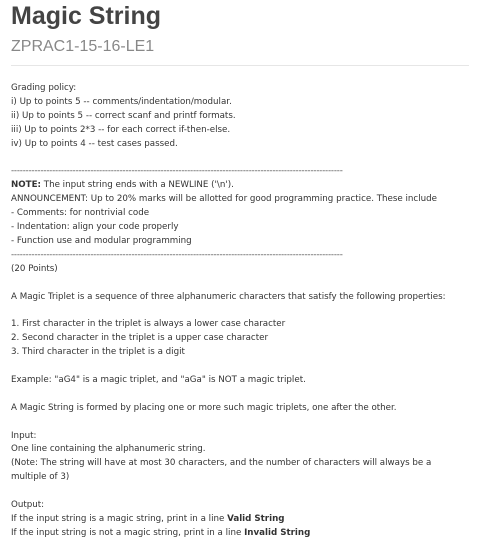 The height and width of the screenshot is (553, 477). Describe the element at coordinates (24, 435) in the screenshot. I see `input-heading: Input:` at that location.